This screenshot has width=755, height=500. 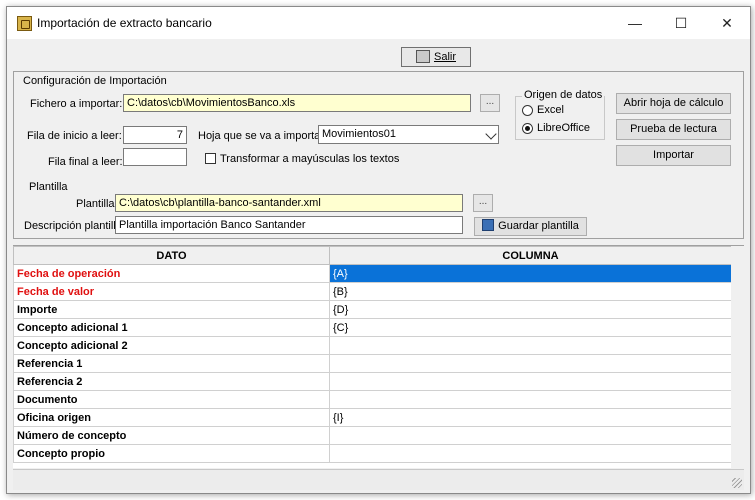 I want to click on table-row: Fecha de operación {A}, so click(x=372, y=273).